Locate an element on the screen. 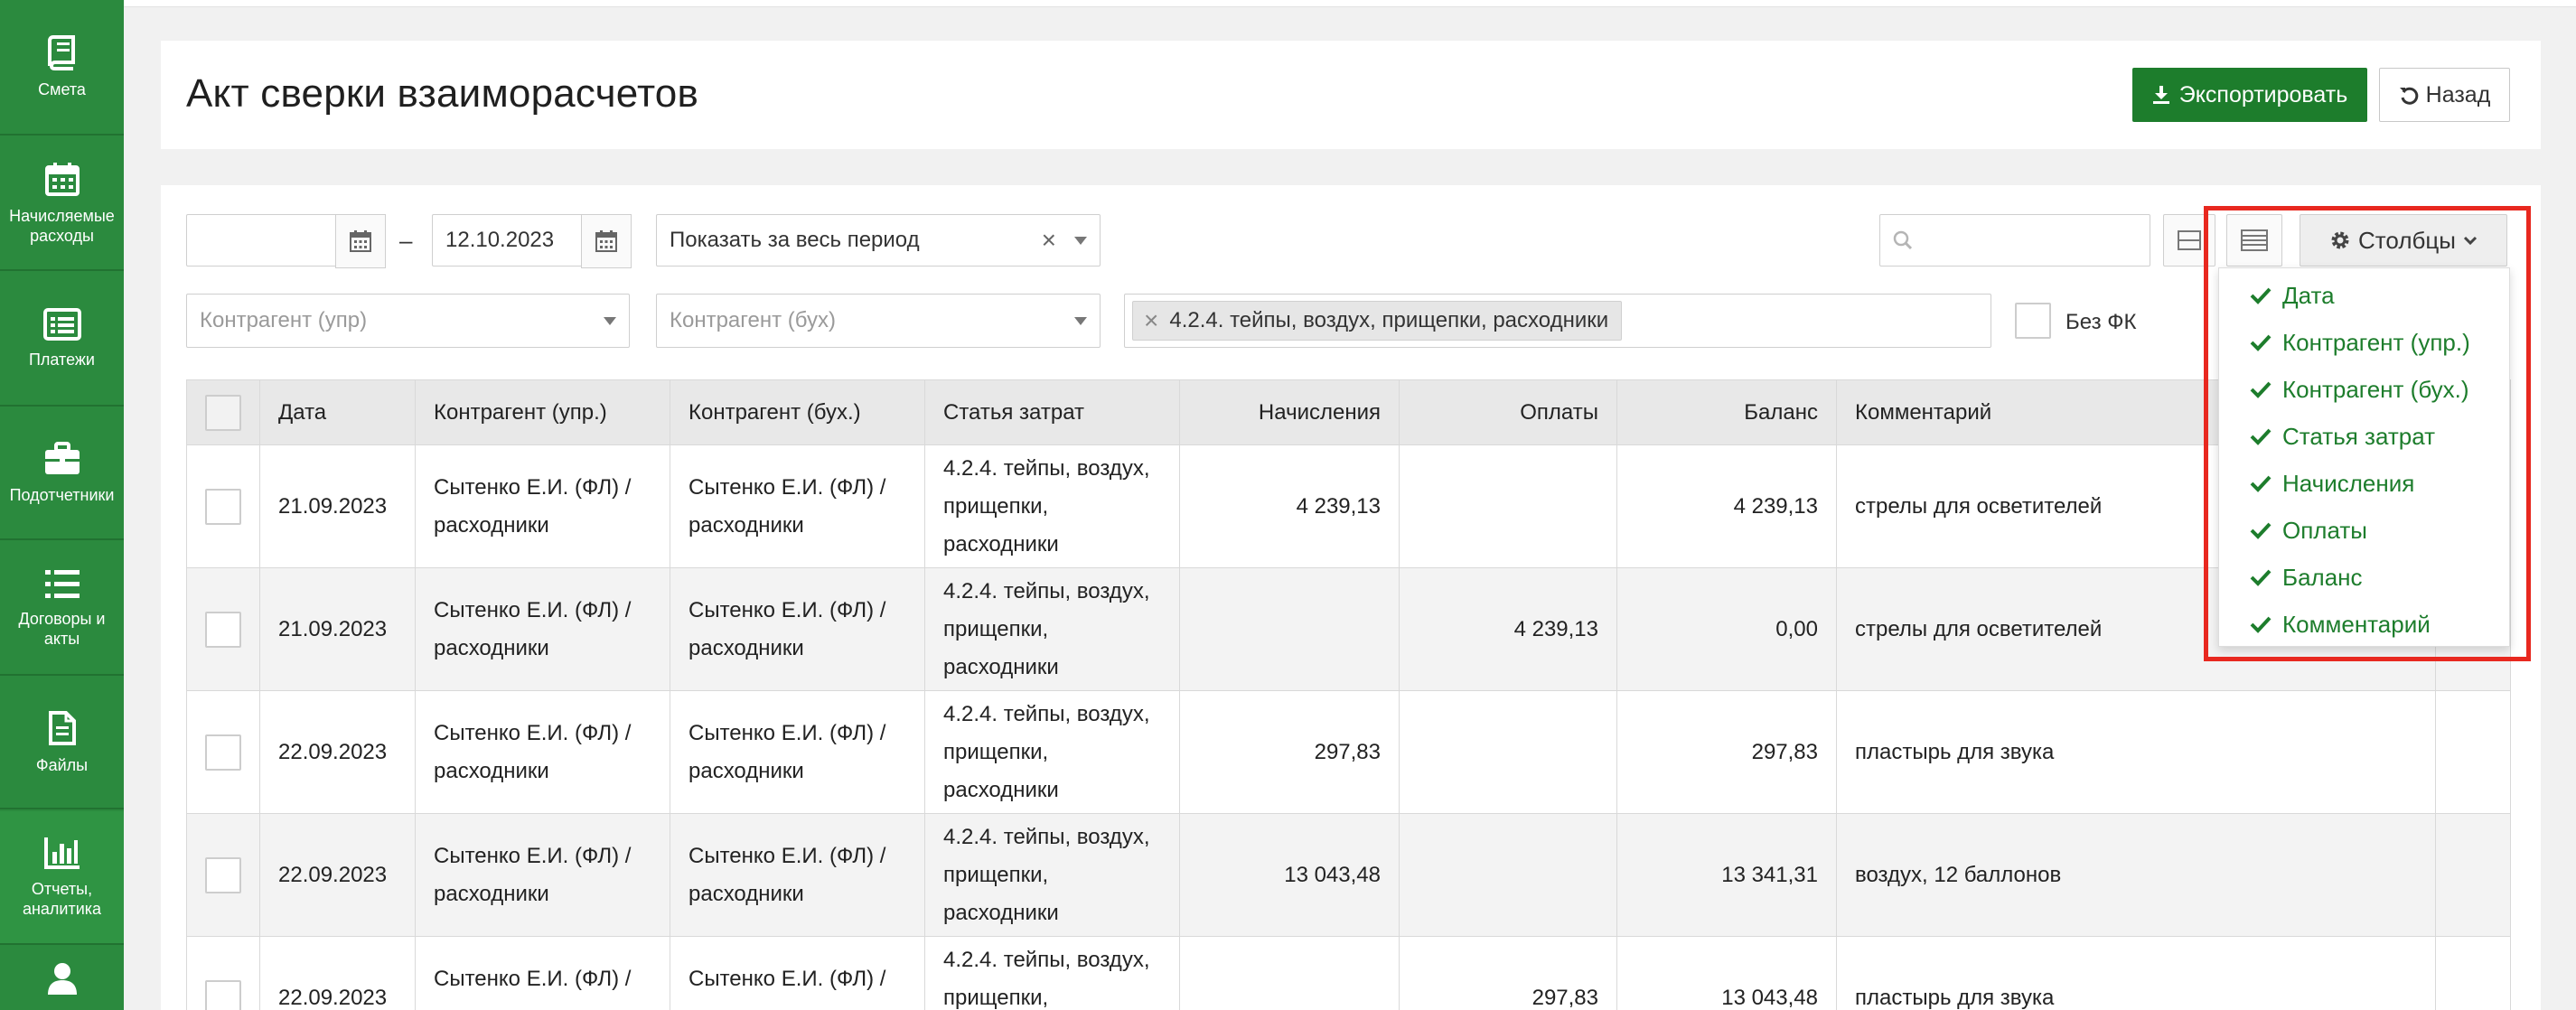 Image resolution: width=2576 pixels, height=1010 pixels. cell-balance: 13 341,31 is located at coordinates (1726, 875).